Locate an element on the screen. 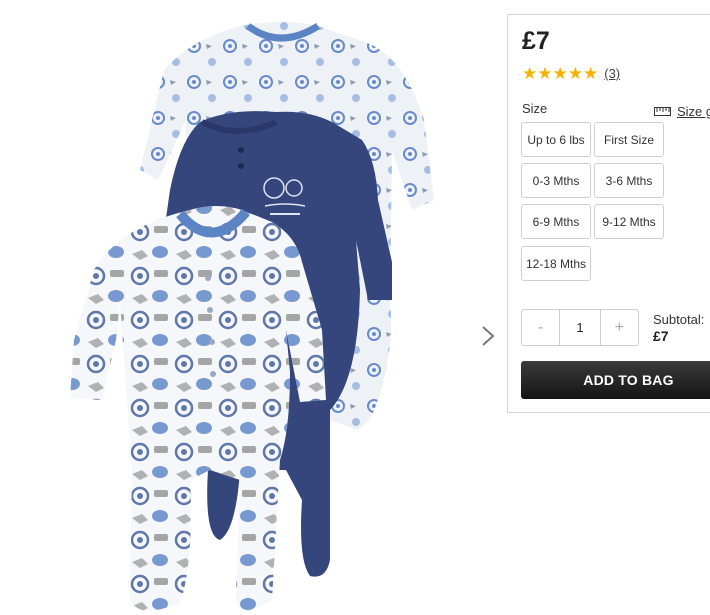 This screenshot has width=710, height=615. rating: ★ ★ ★ ★ ★ (3) is located at coordinates (571, 73).